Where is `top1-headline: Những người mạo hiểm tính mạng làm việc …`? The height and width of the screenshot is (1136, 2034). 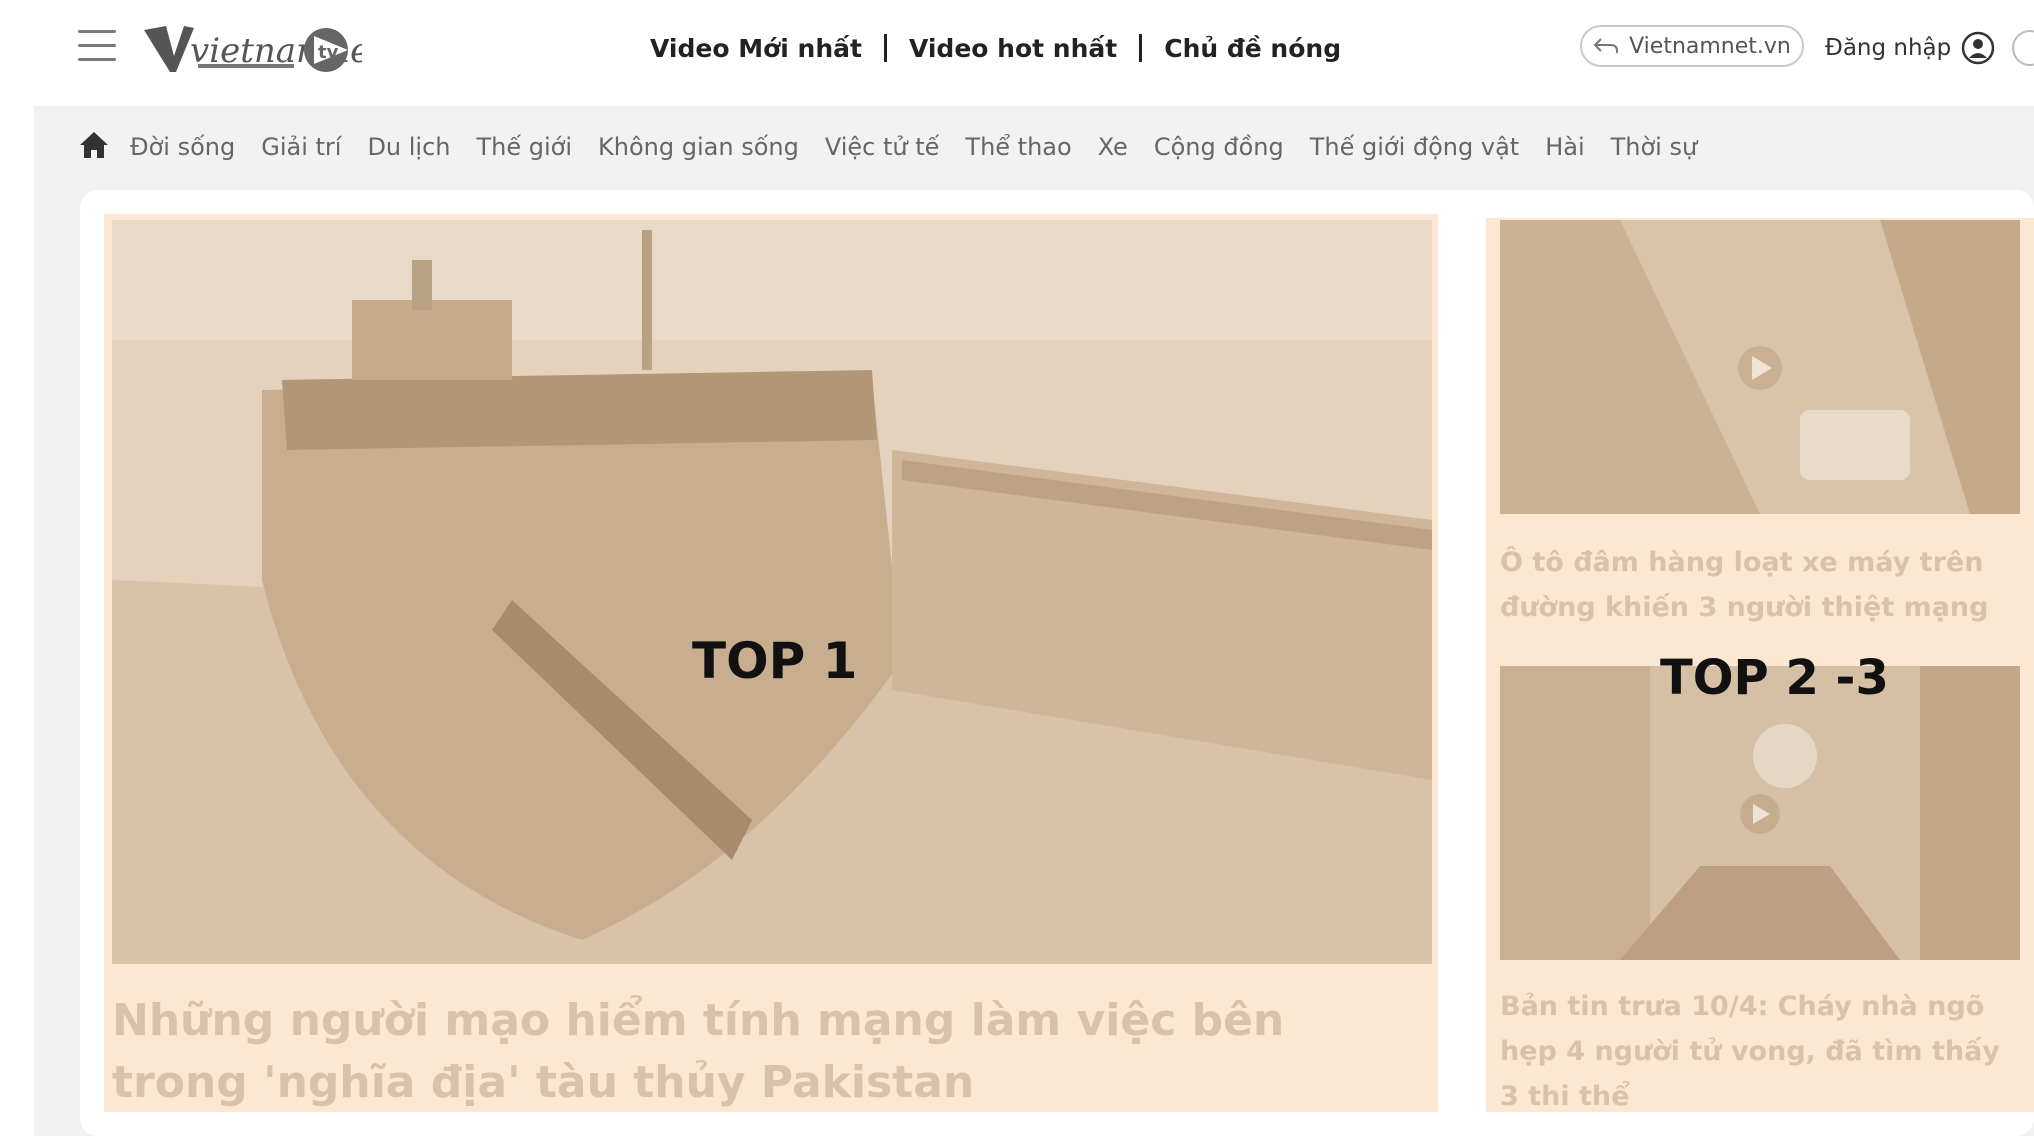 top1-headline: Những người mạo hiểm tính mạng làm việc … is located at coordinates (762, 1052).